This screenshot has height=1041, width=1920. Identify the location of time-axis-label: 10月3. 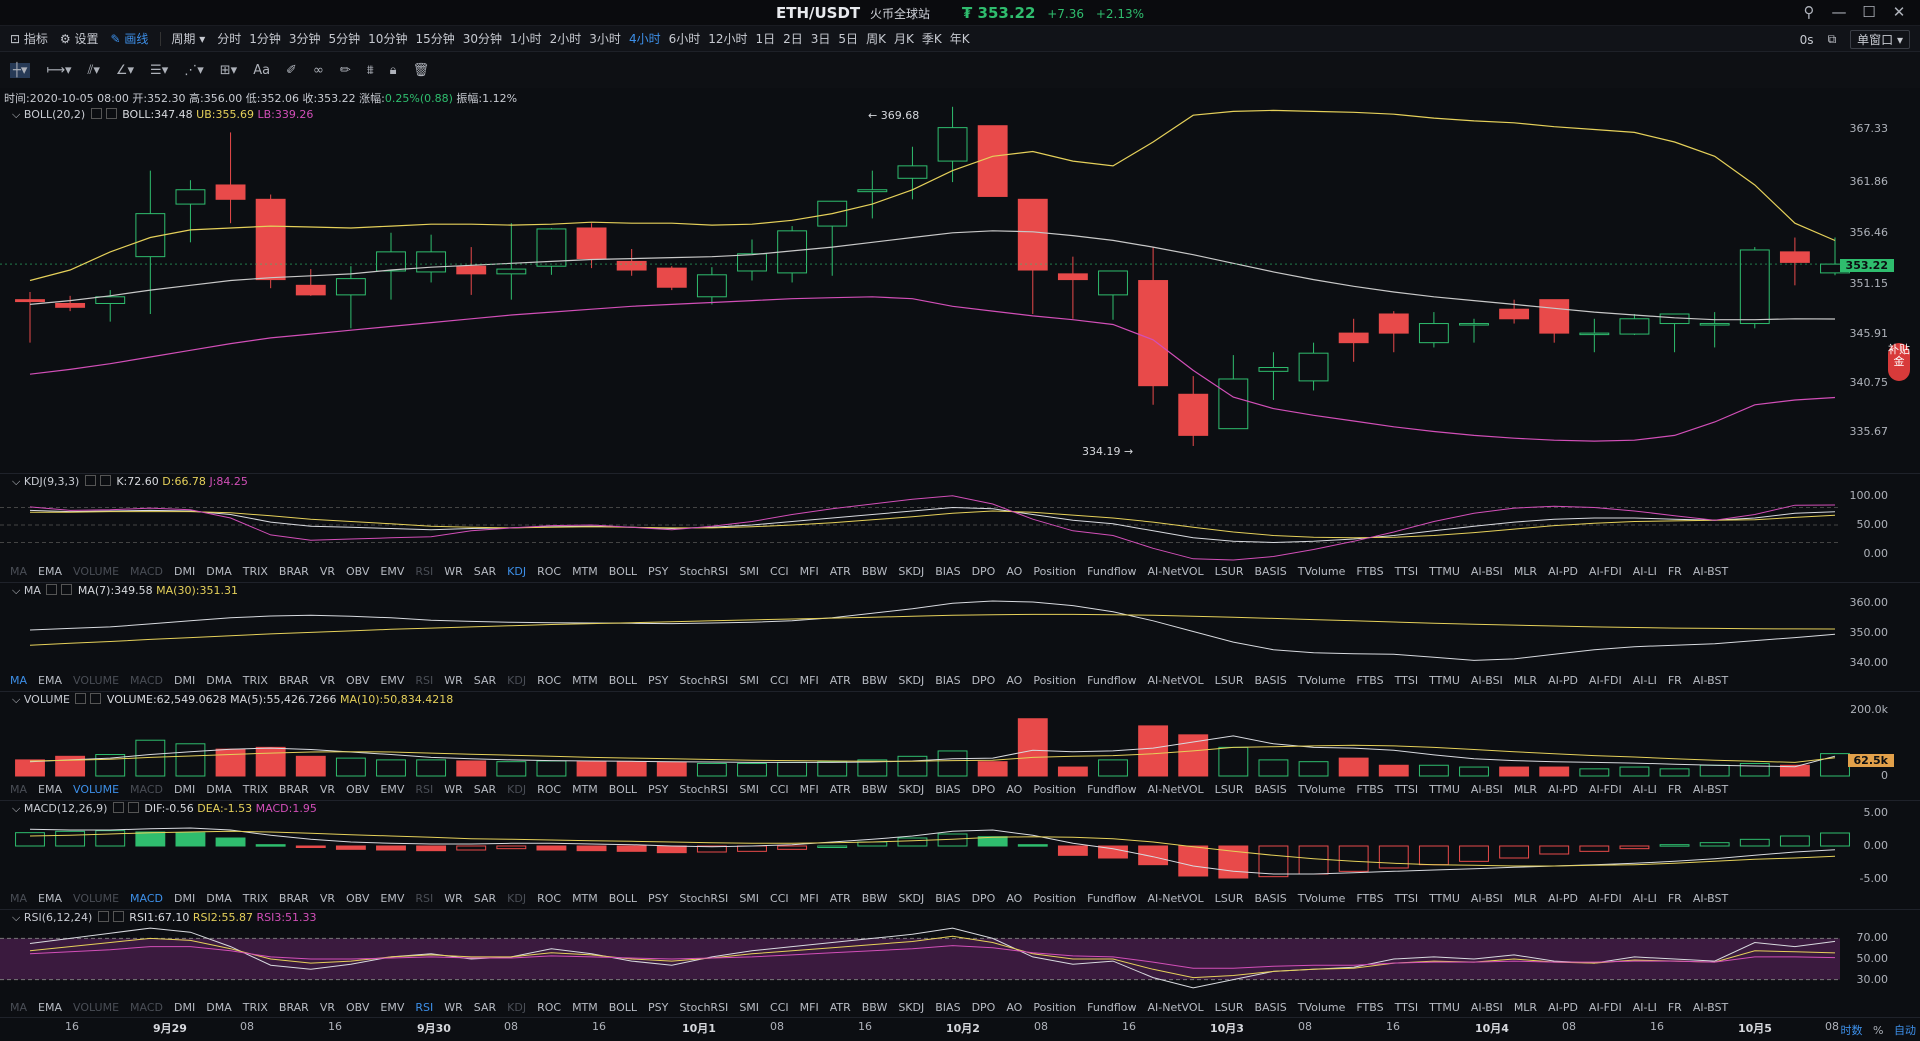
(1227, 1028).